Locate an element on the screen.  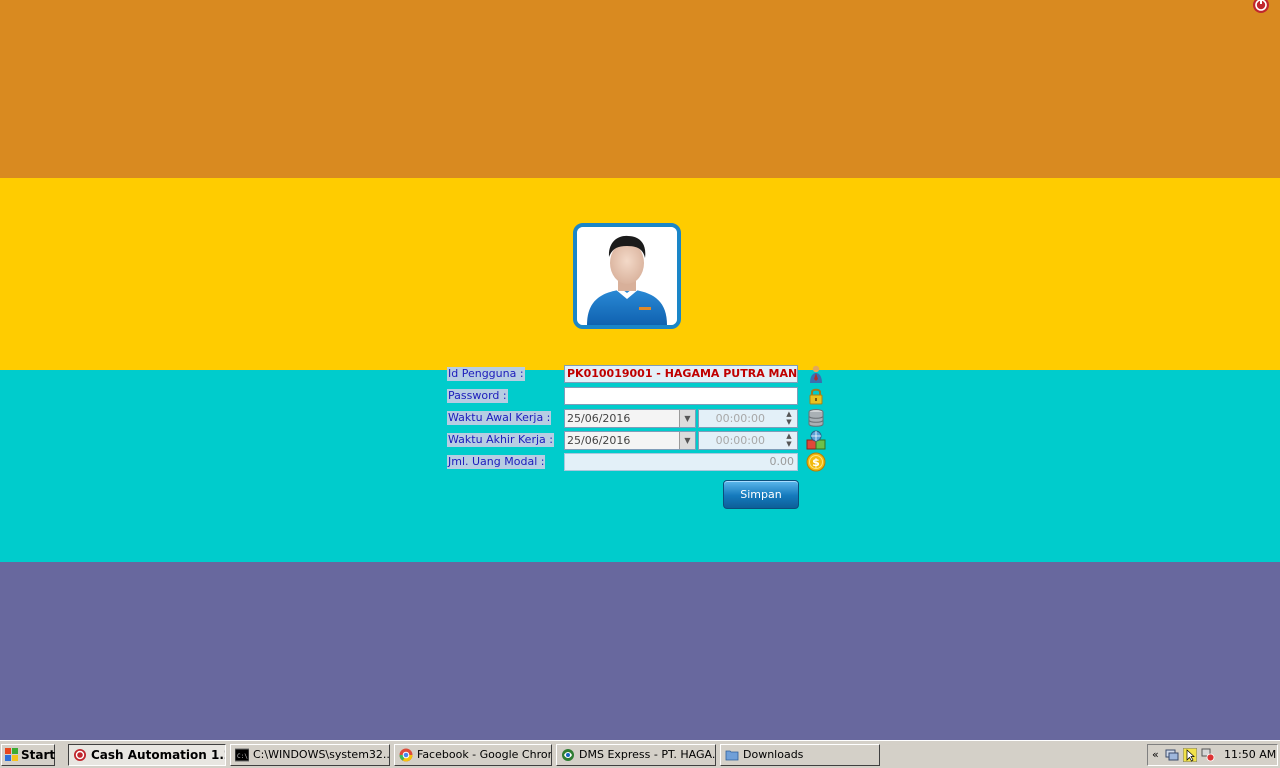
end-date-value: 25/06/2016 is located at coordinates (599, 440).